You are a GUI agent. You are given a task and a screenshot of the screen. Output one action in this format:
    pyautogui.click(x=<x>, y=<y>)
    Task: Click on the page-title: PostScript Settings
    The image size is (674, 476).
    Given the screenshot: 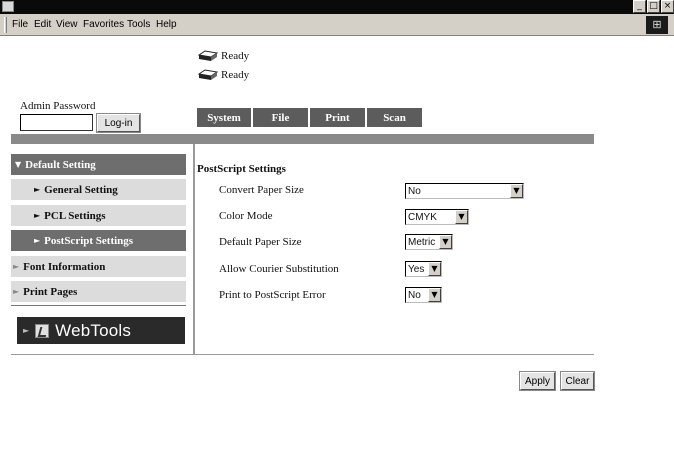 What is the action you would take?
    pyautogui.click(x=241, y=169)
    